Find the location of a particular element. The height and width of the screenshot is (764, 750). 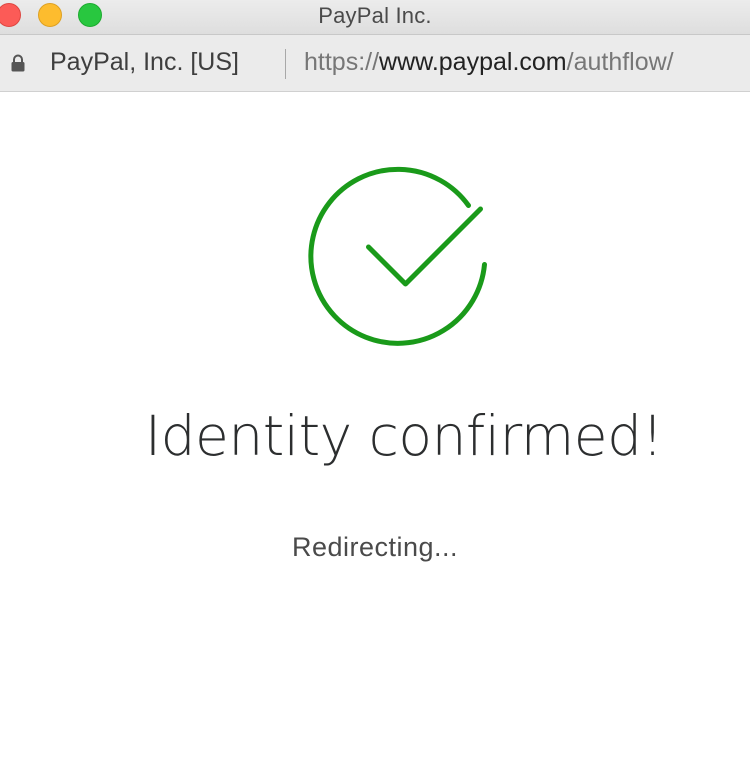

lock-icon is located at coordinates (18, 63).